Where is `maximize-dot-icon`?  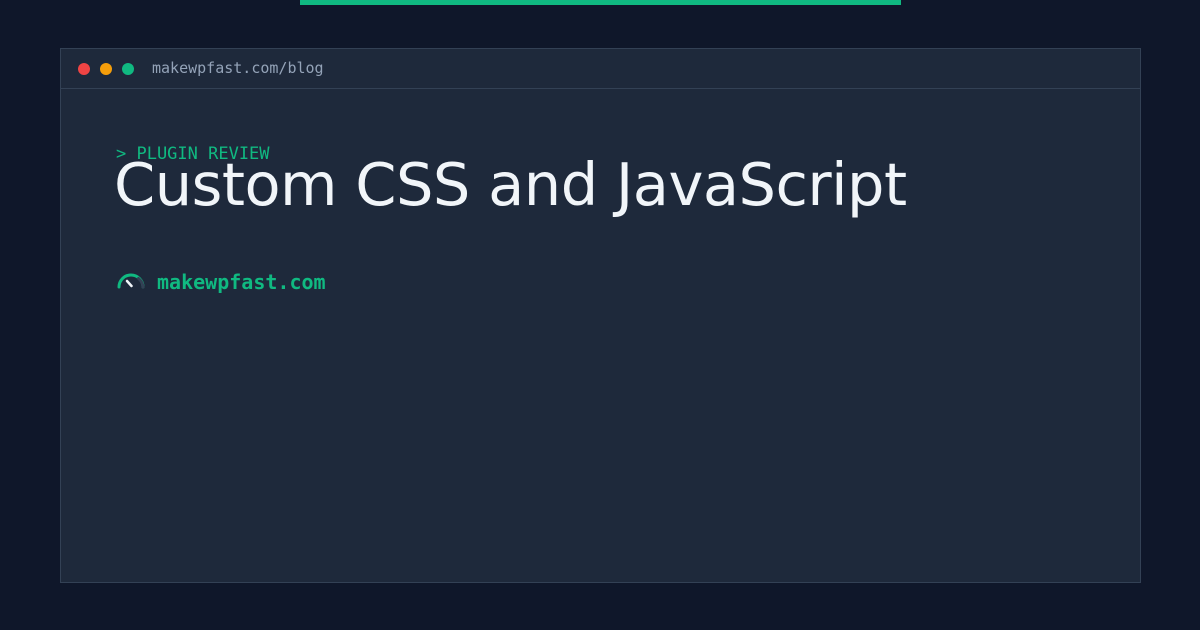 maximize-dot-icon is located at coordinates (128, 69).